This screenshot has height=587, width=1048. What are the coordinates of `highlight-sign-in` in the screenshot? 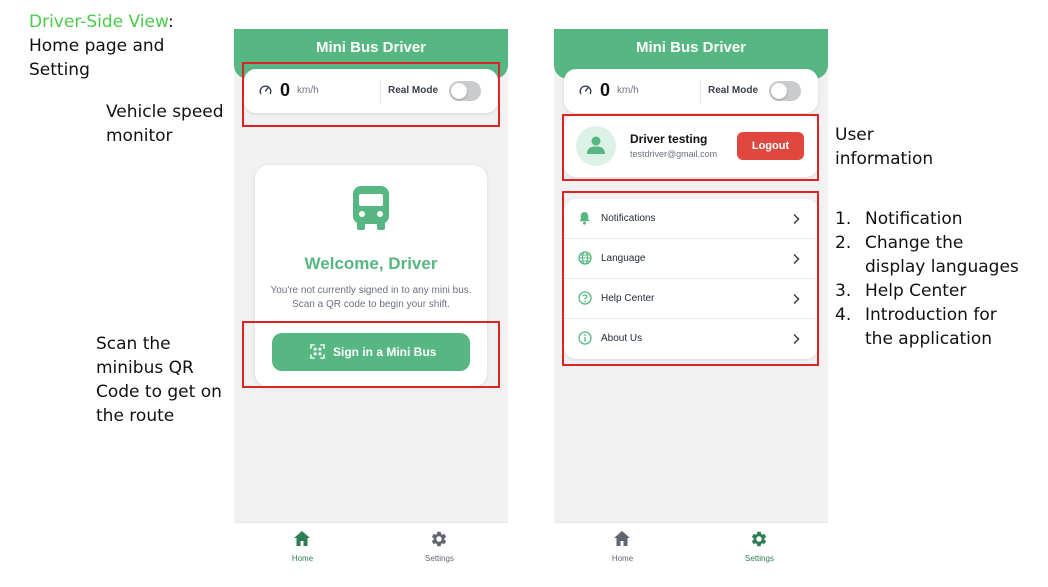 It's located at (371, 354).